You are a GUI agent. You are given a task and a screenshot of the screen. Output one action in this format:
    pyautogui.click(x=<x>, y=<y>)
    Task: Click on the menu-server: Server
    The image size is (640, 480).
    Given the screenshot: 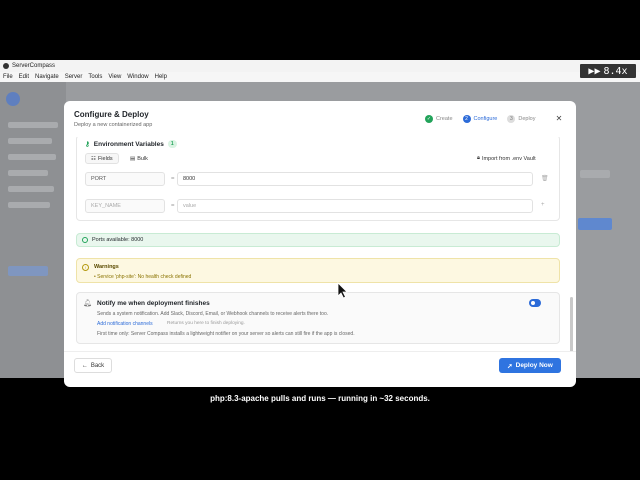 What is the action you would take?
    pyautogui.click(x=74, y=77)
    